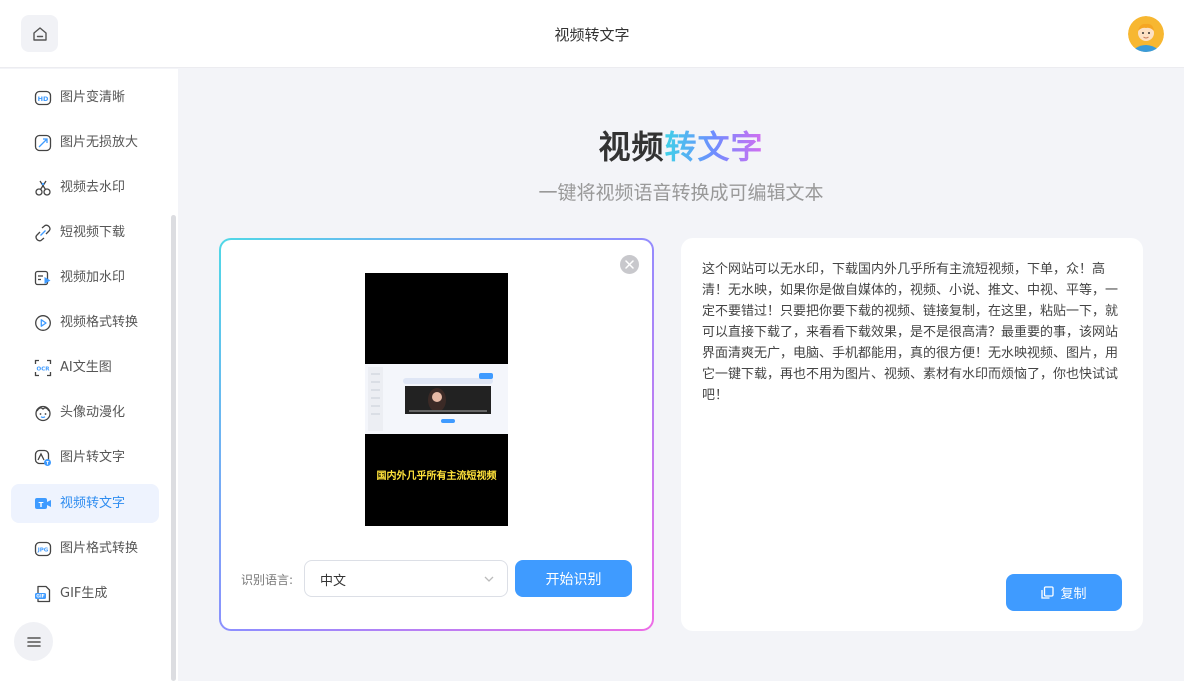  I want to click on sidebar-item-gif-generate: GIF GIF生成, so click(85, 593).